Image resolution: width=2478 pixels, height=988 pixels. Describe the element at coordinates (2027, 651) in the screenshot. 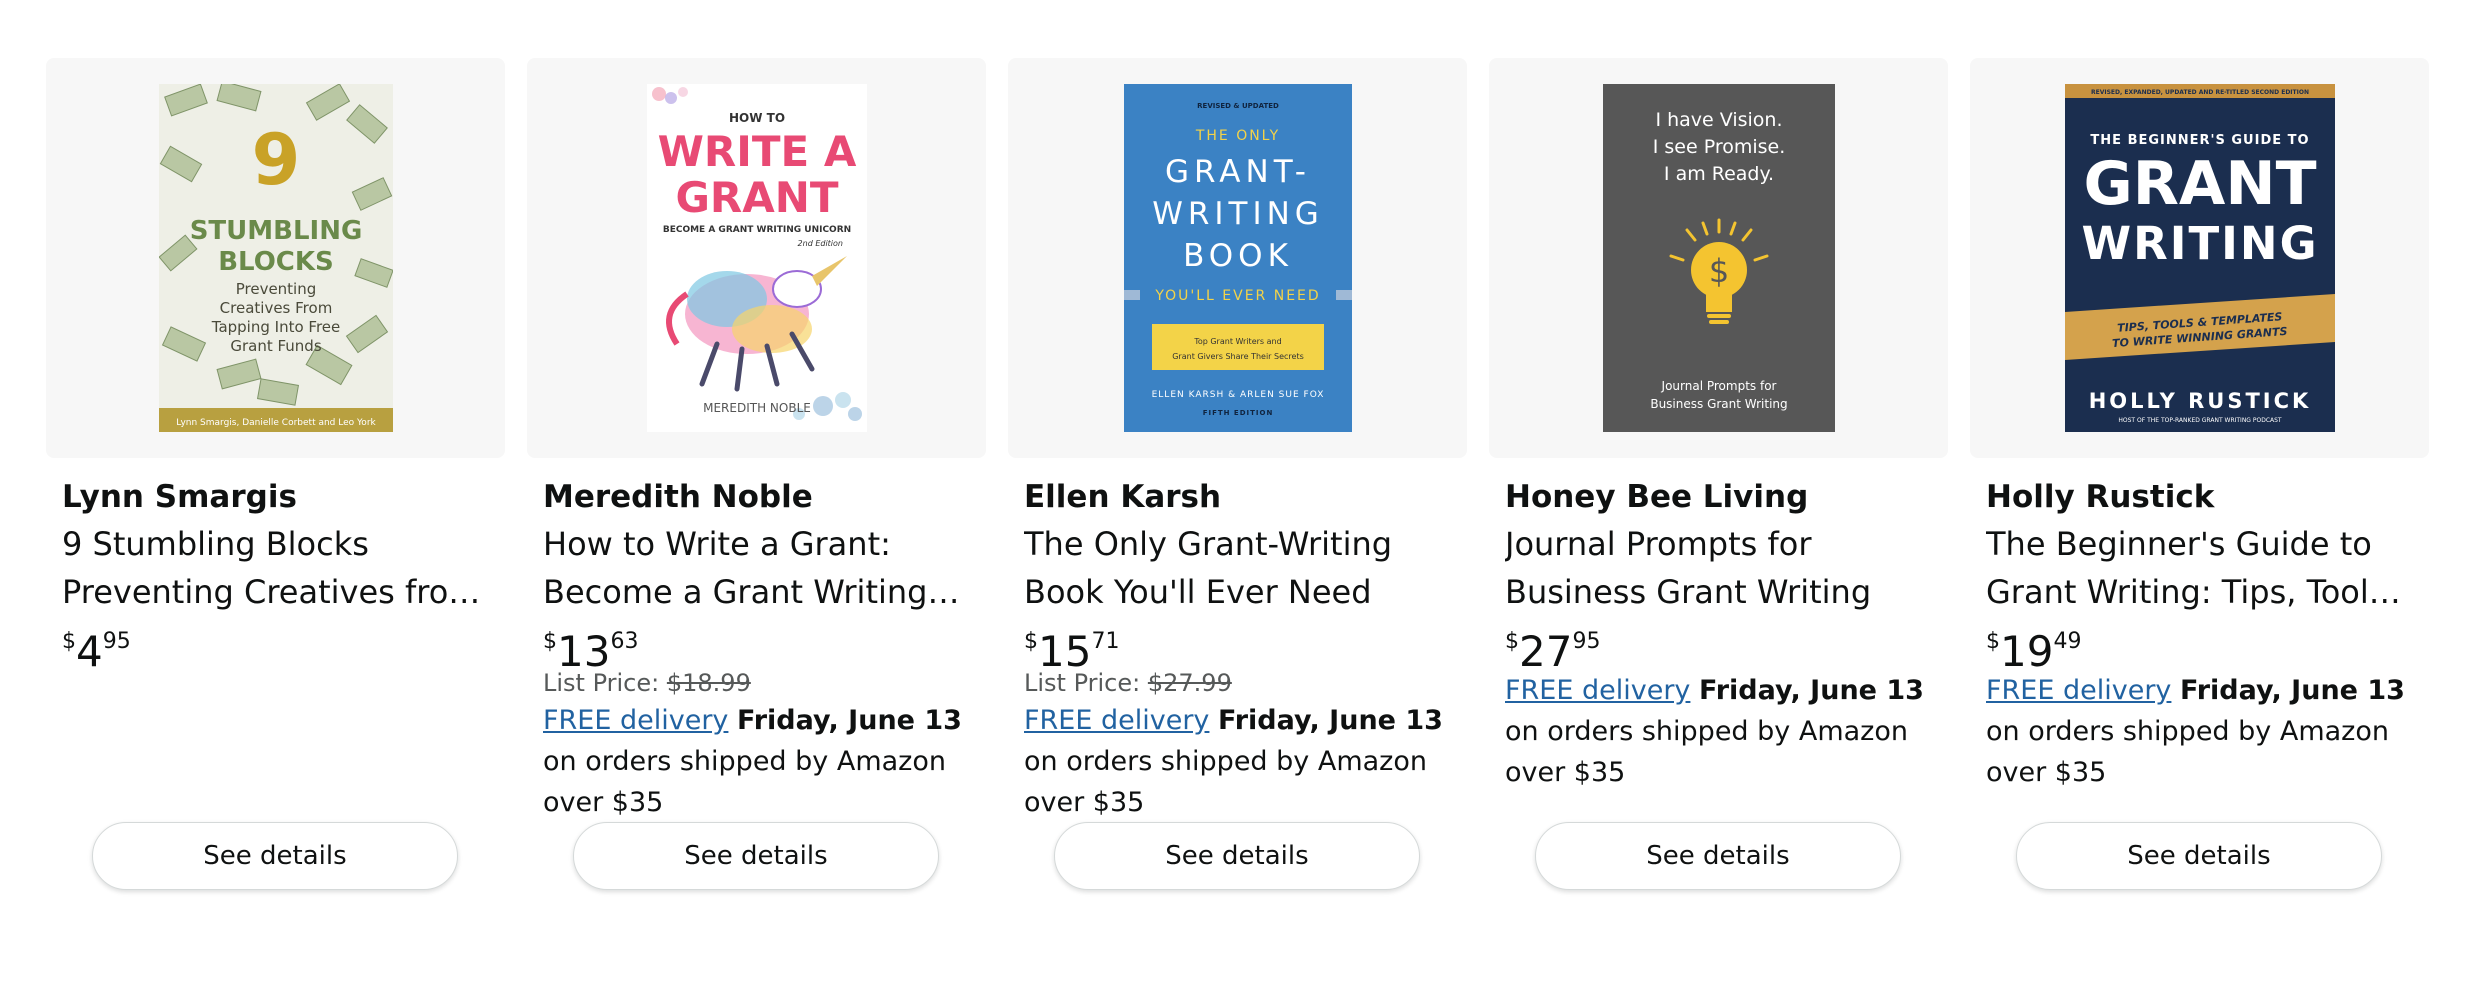

I see `price-whole: 19` at that location.